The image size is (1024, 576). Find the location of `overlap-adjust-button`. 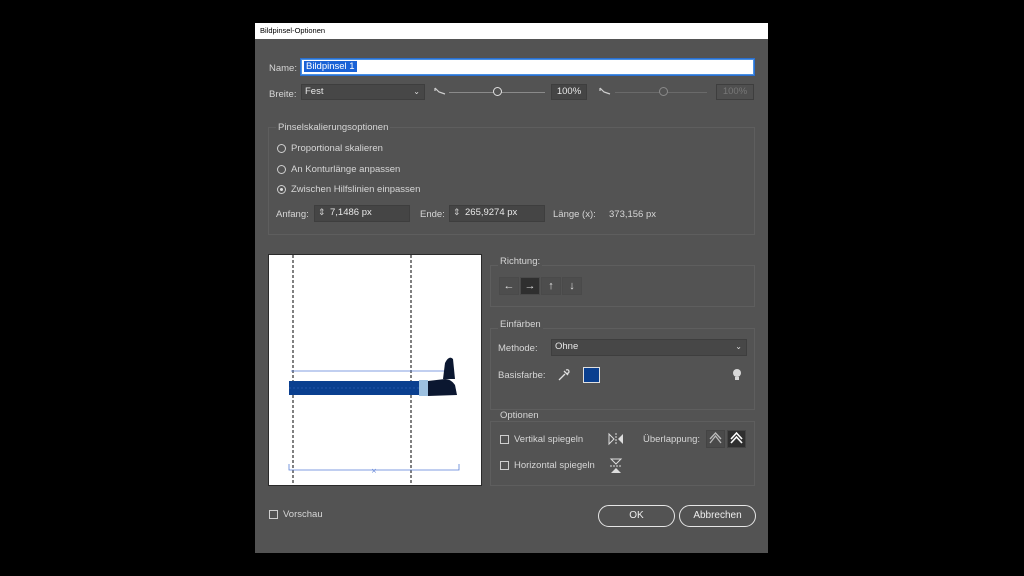

overlap-adjust-button is located at coordinates (715, 439).